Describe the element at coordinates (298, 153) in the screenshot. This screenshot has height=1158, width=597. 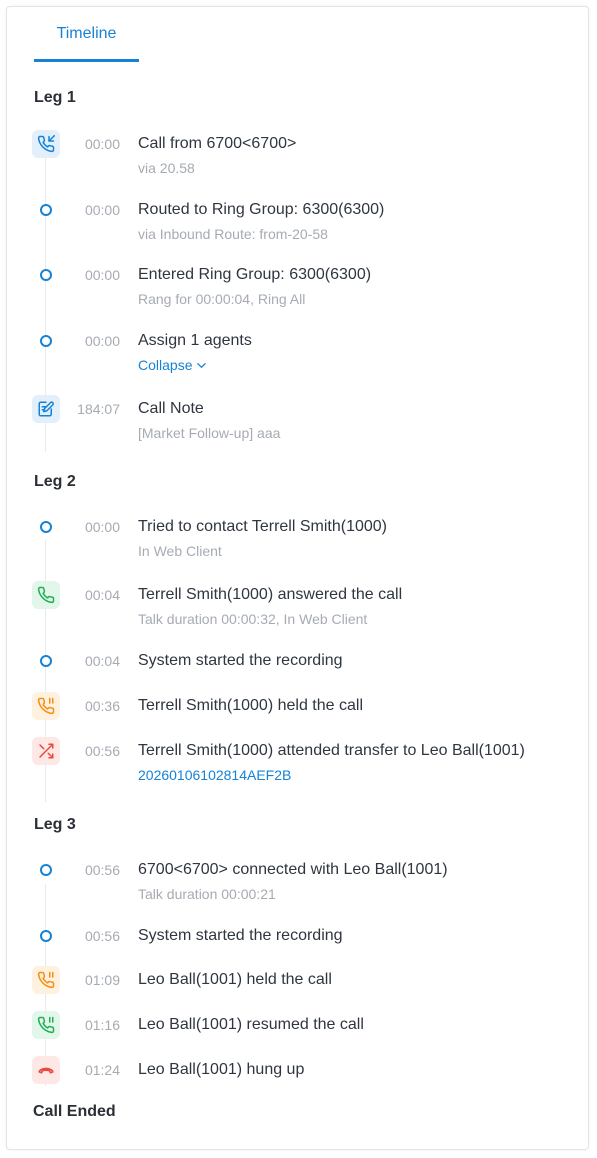
I see `timeline-event: 00:00 Call from 6700<6700> via 20.58` at that location.